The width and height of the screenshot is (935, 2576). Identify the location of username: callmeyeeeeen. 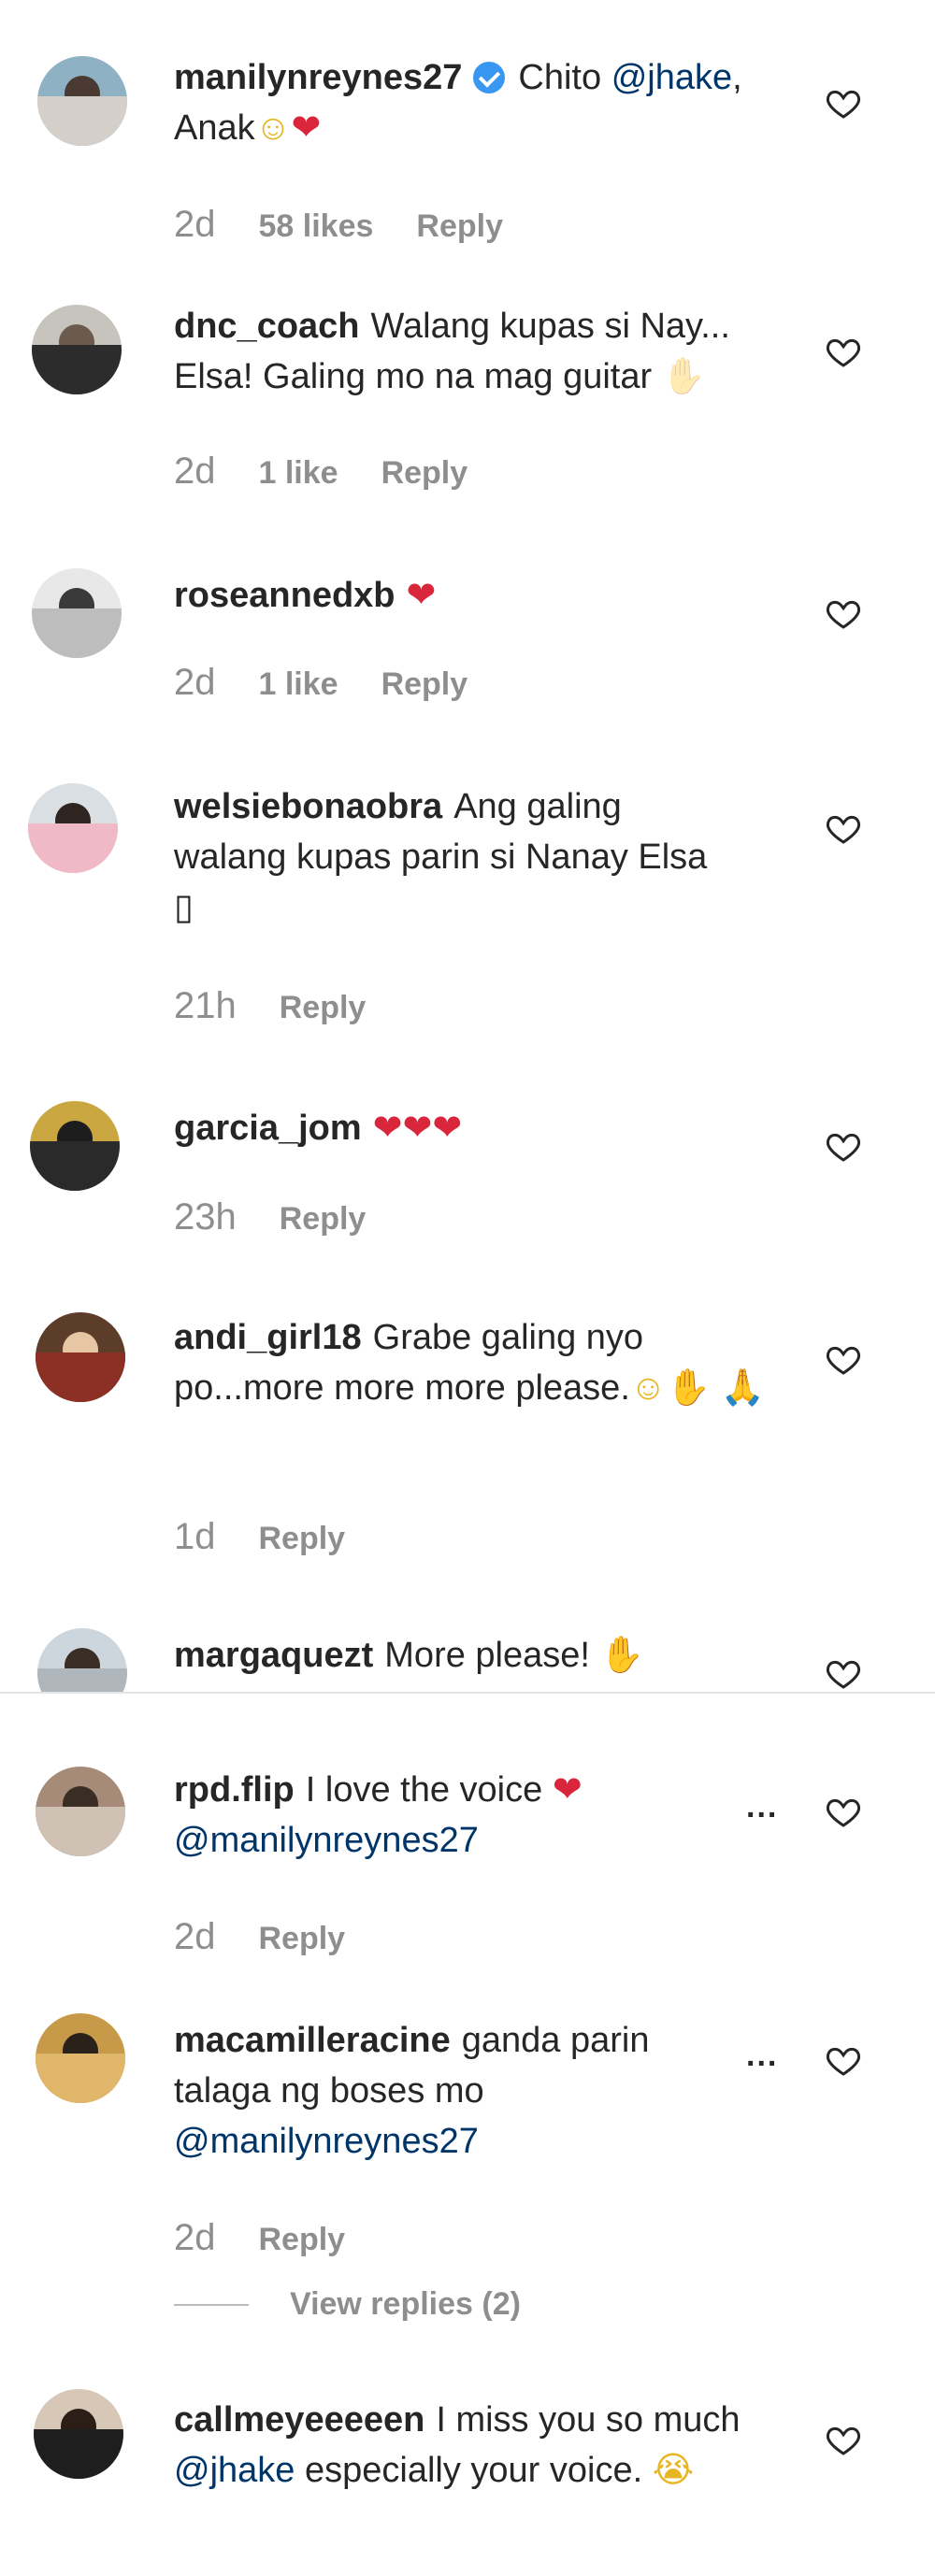
(299, 2420).